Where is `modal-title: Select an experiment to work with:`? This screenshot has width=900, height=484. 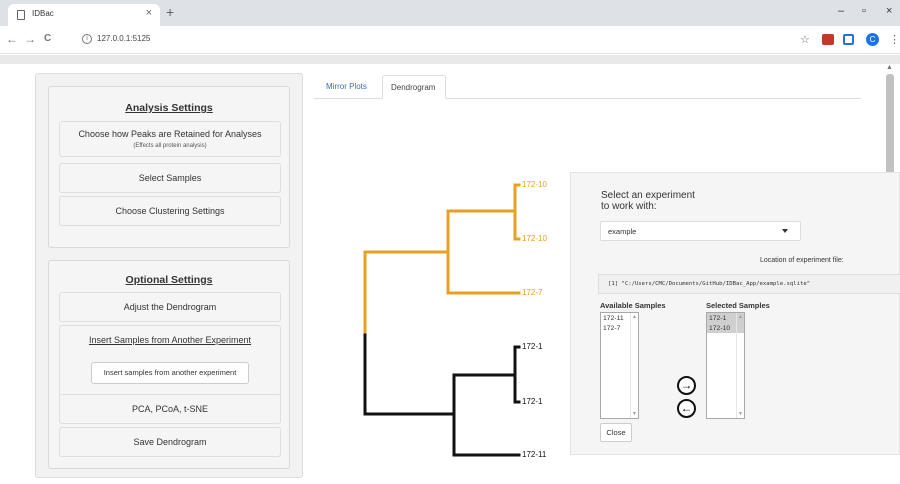
modal-title: Select an experiment to work with: is located at coordinates (648, 201).